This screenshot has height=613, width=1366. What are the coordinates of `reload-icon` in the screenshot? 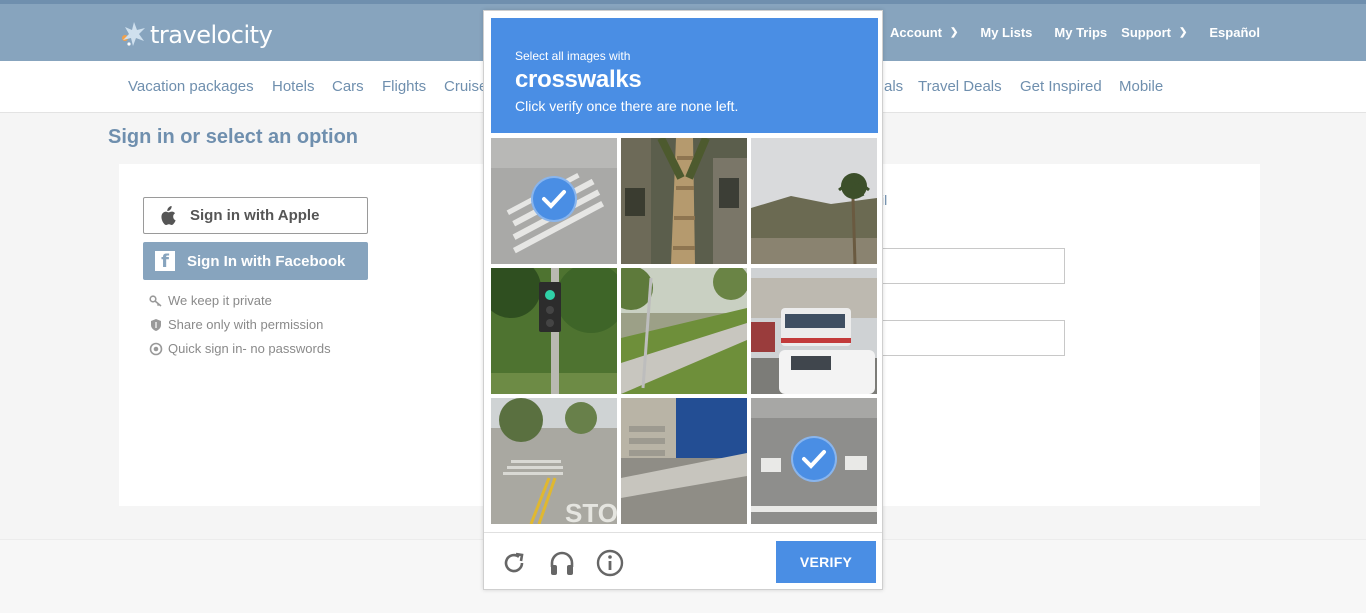 It's located at (514, 563).